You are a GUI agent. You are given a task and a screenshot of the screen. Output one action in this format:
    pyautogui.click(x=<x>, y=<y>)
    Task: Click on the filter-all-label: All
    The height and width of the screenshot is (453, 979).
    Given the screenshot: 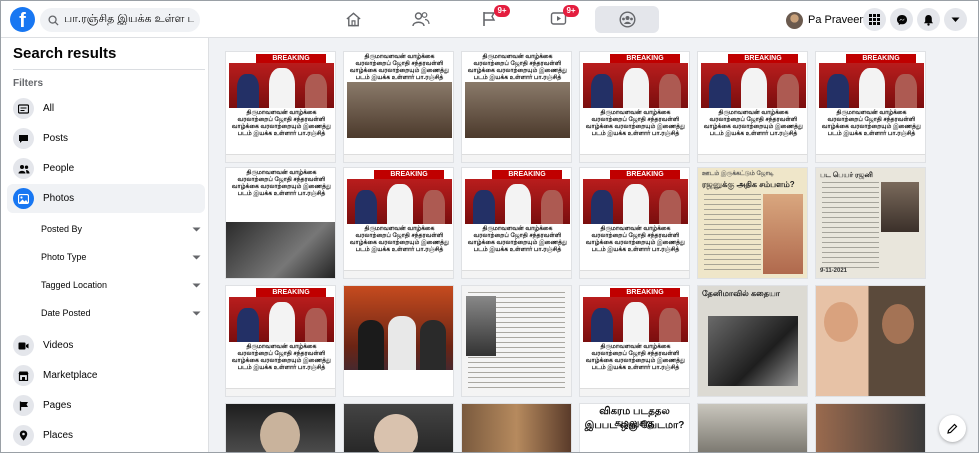 What is the action you would take?
    pyautogui.click(x=49, y=108)
    